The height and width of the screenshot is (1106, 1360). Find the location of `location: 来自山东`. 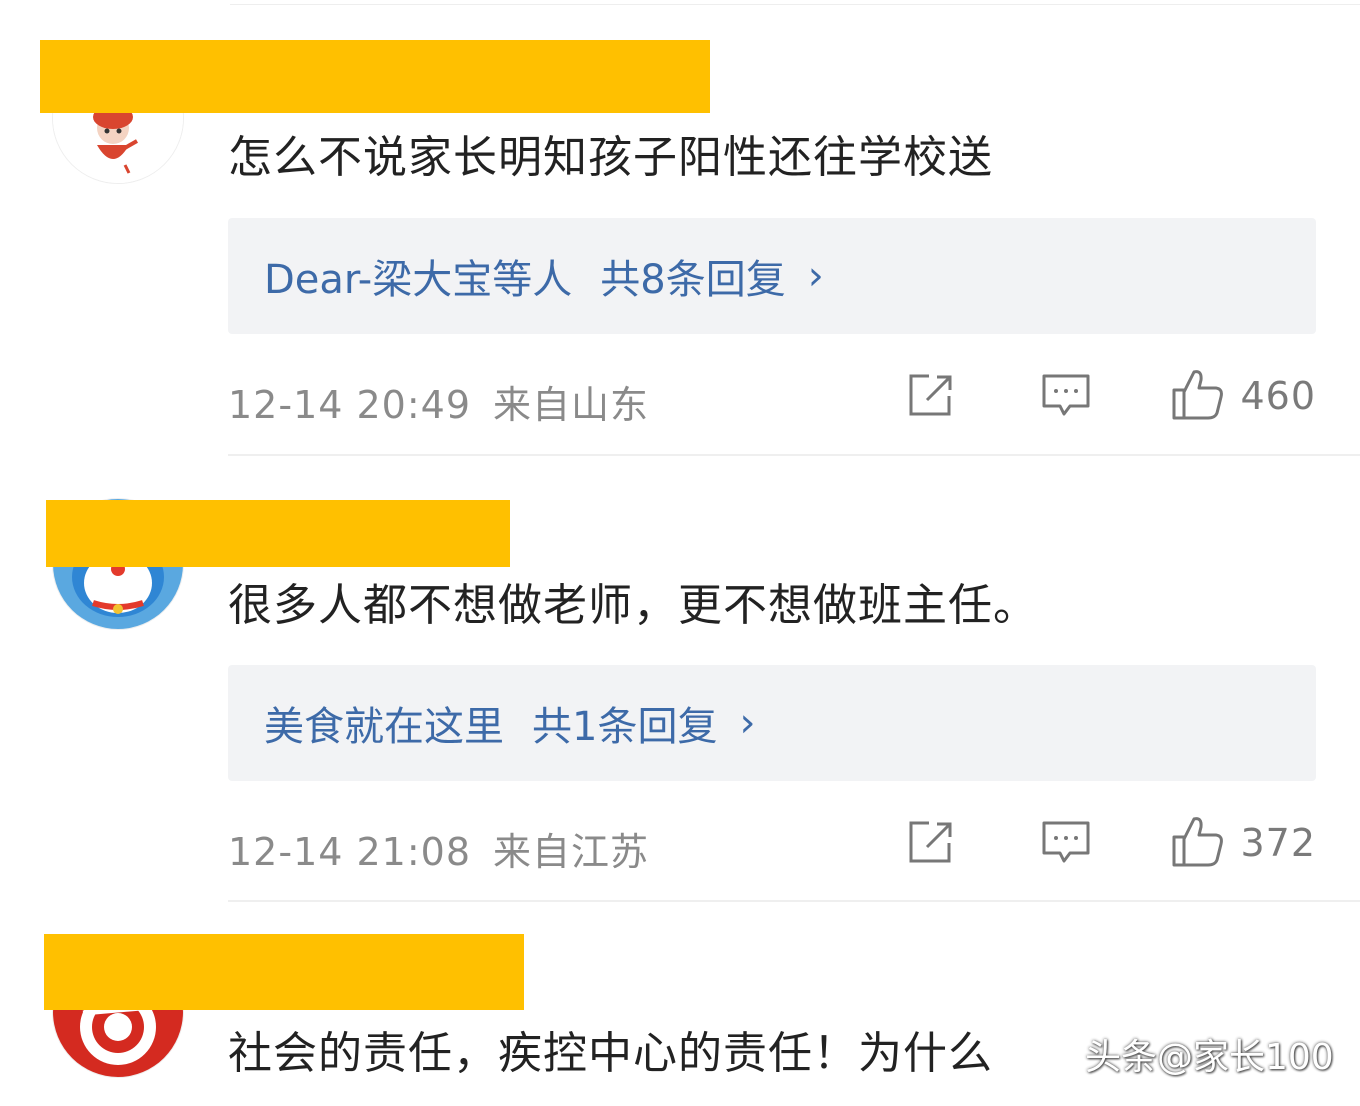

location: 来自山东 is located at coordinates (571, 405).